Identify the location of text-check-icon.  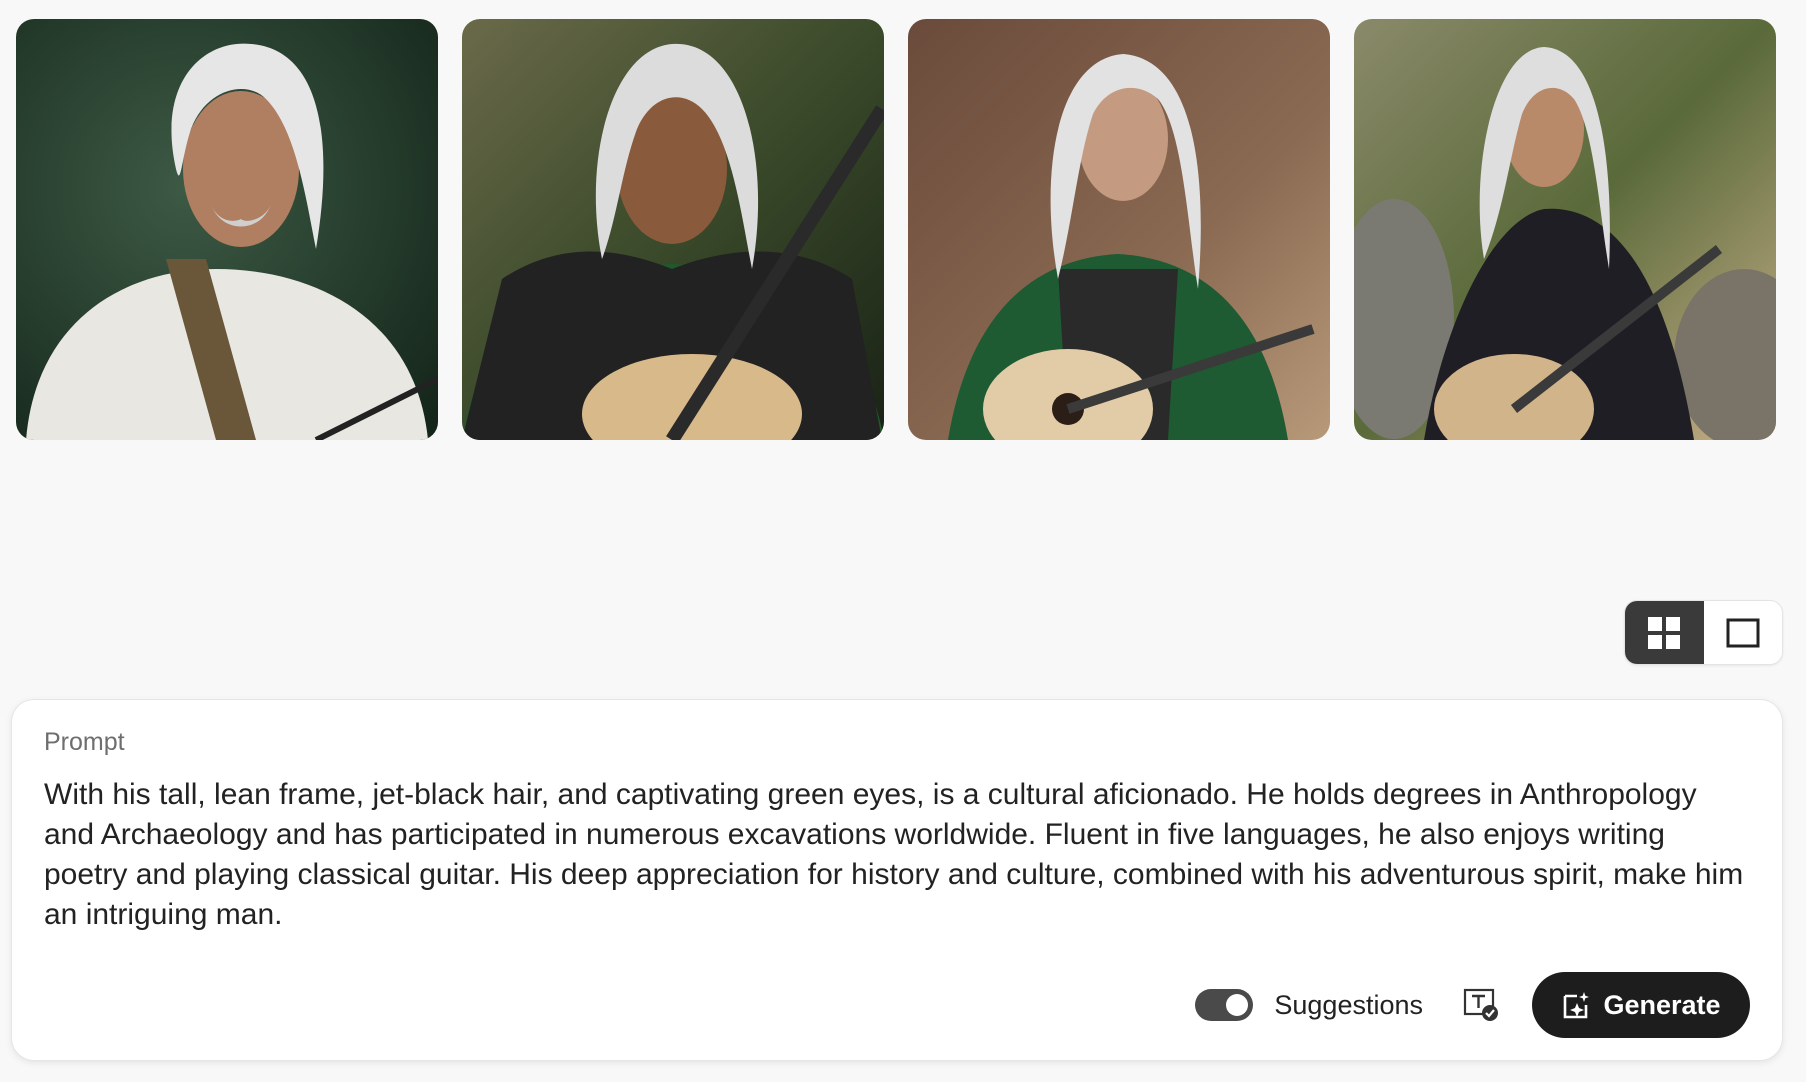
(1480, 1004).